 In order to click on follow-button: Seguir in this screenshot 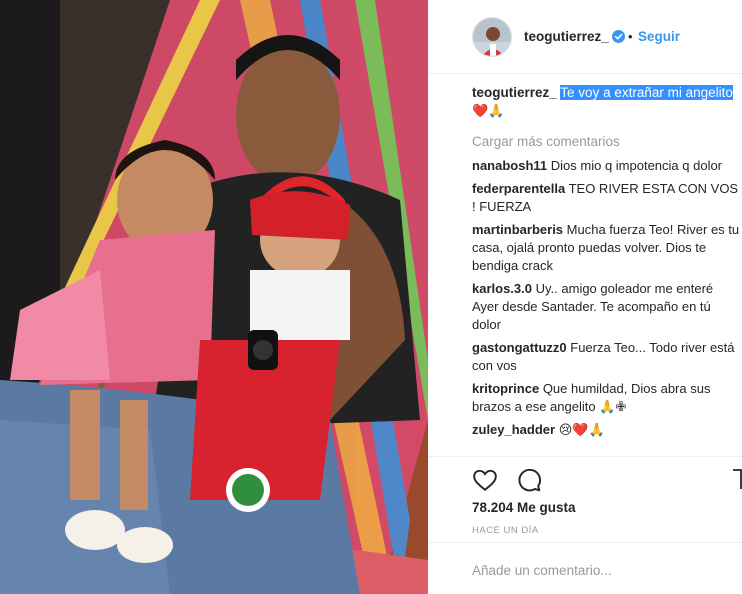, I will do `click(659, 36)`.